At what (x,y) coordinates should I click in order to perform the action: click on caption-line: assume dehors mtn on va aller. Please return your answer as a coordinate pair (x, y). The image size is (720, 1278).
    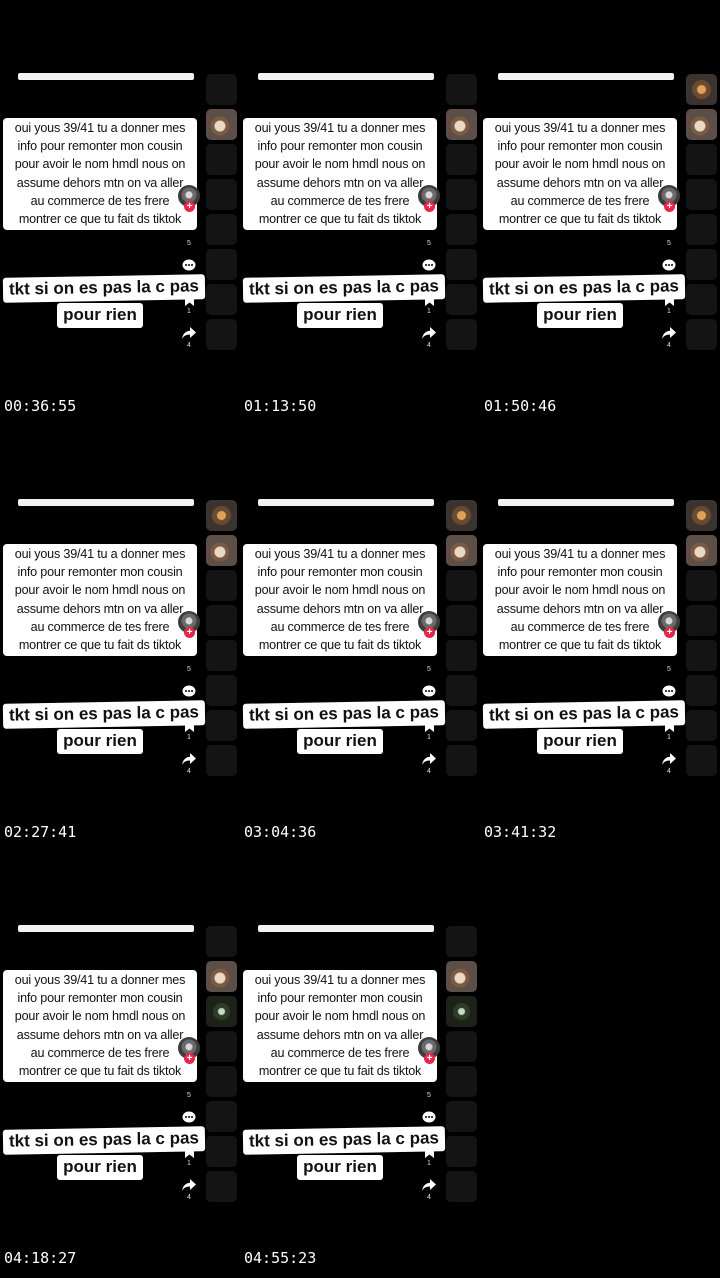
    Looking at the image, I should click on (340, 608).